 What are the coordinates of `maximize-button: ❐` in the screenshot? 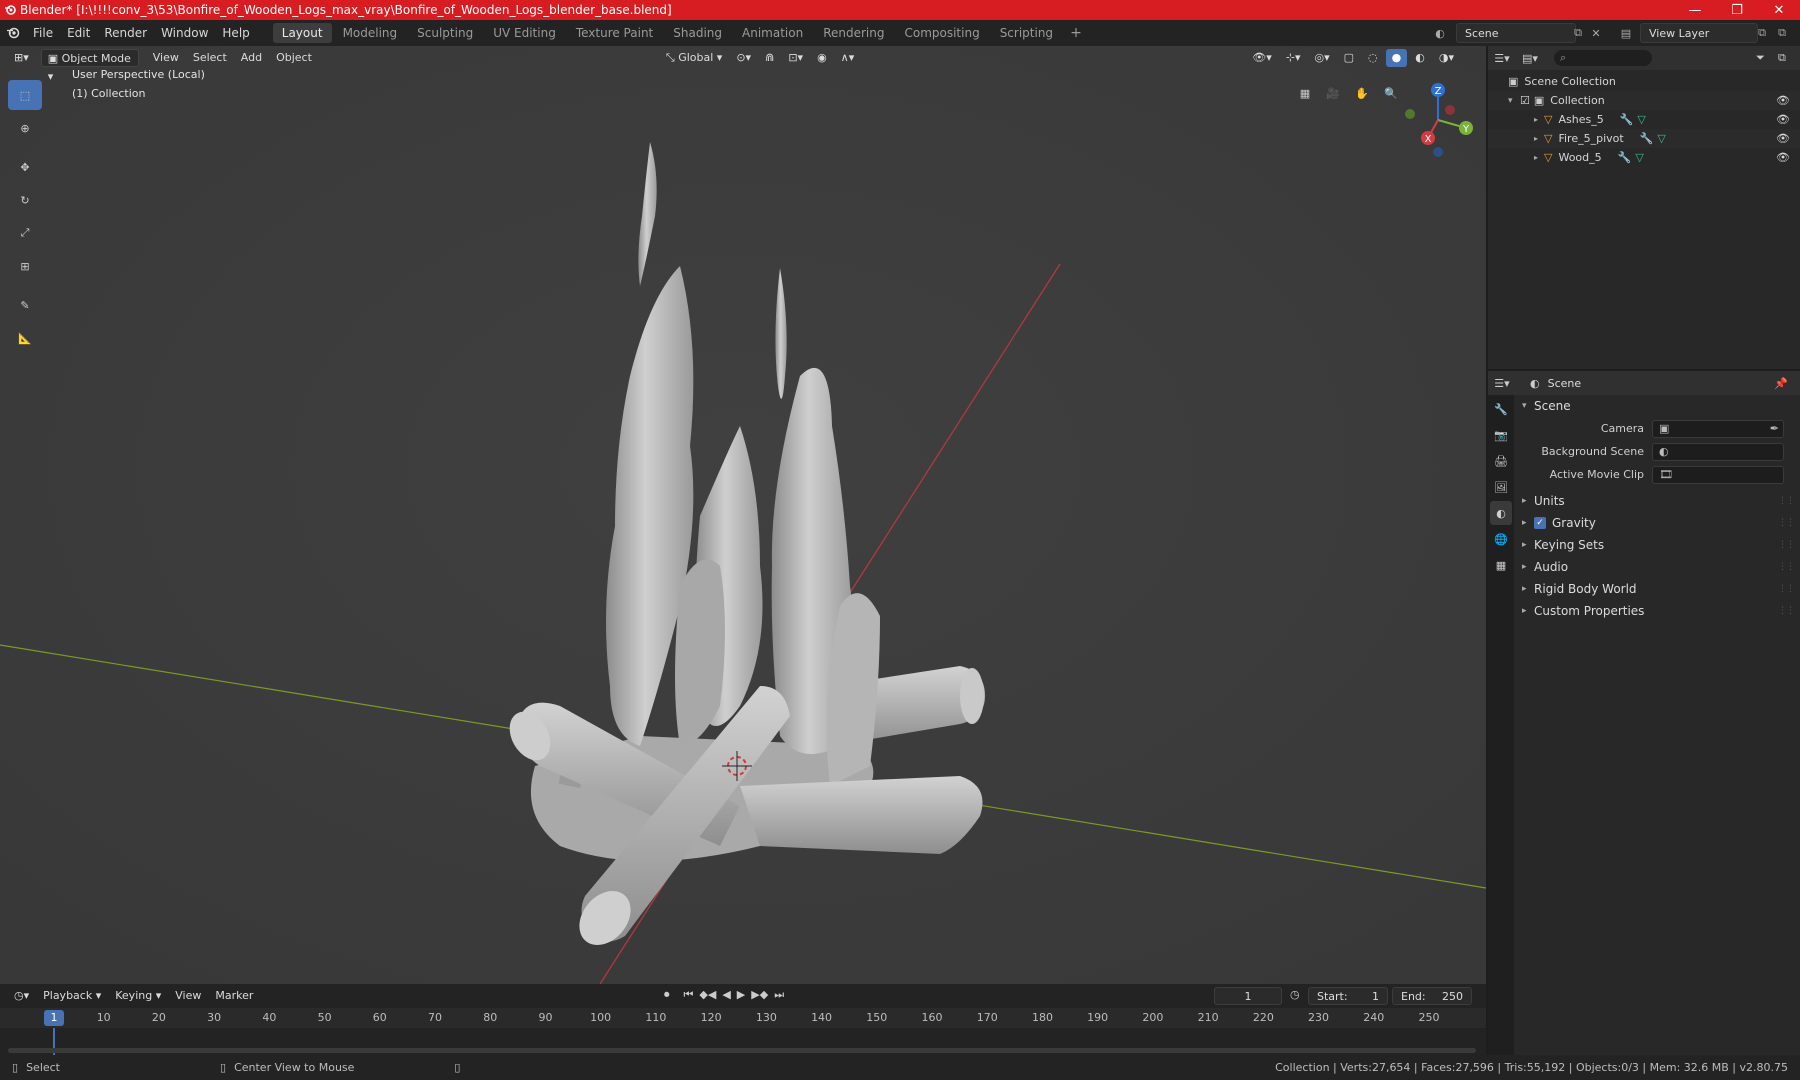 It's located at (1737, 10).